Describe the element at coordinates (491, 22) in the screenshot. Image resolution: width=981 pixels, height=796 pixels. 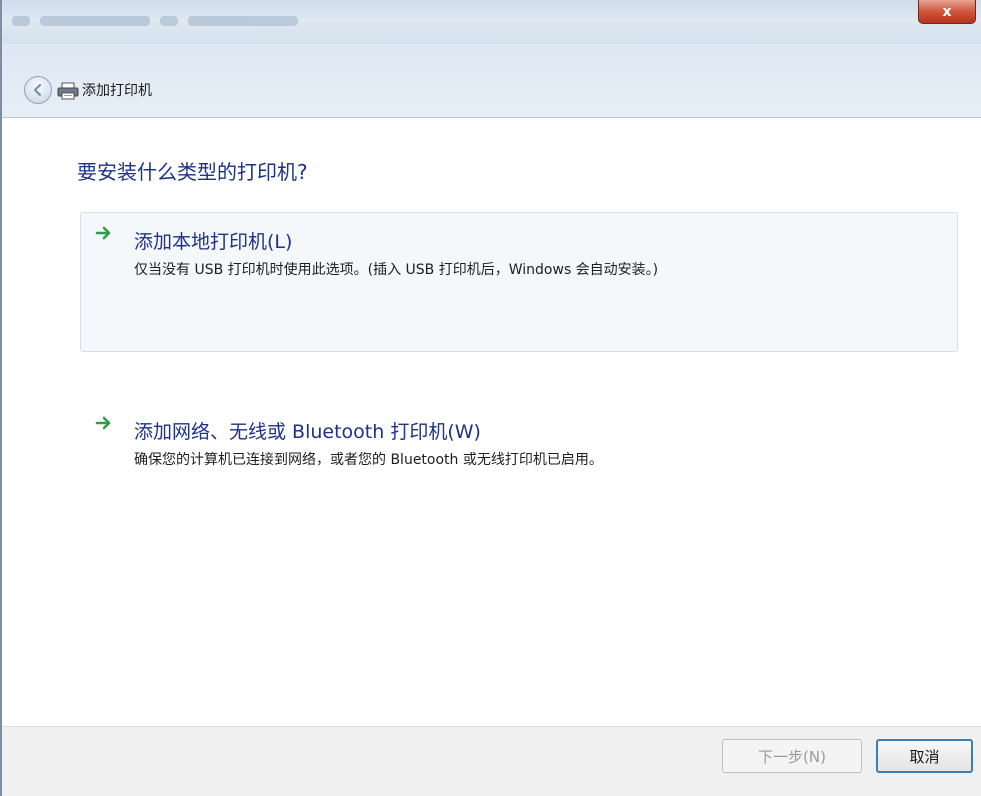
I see `title-bar: x` at that location.